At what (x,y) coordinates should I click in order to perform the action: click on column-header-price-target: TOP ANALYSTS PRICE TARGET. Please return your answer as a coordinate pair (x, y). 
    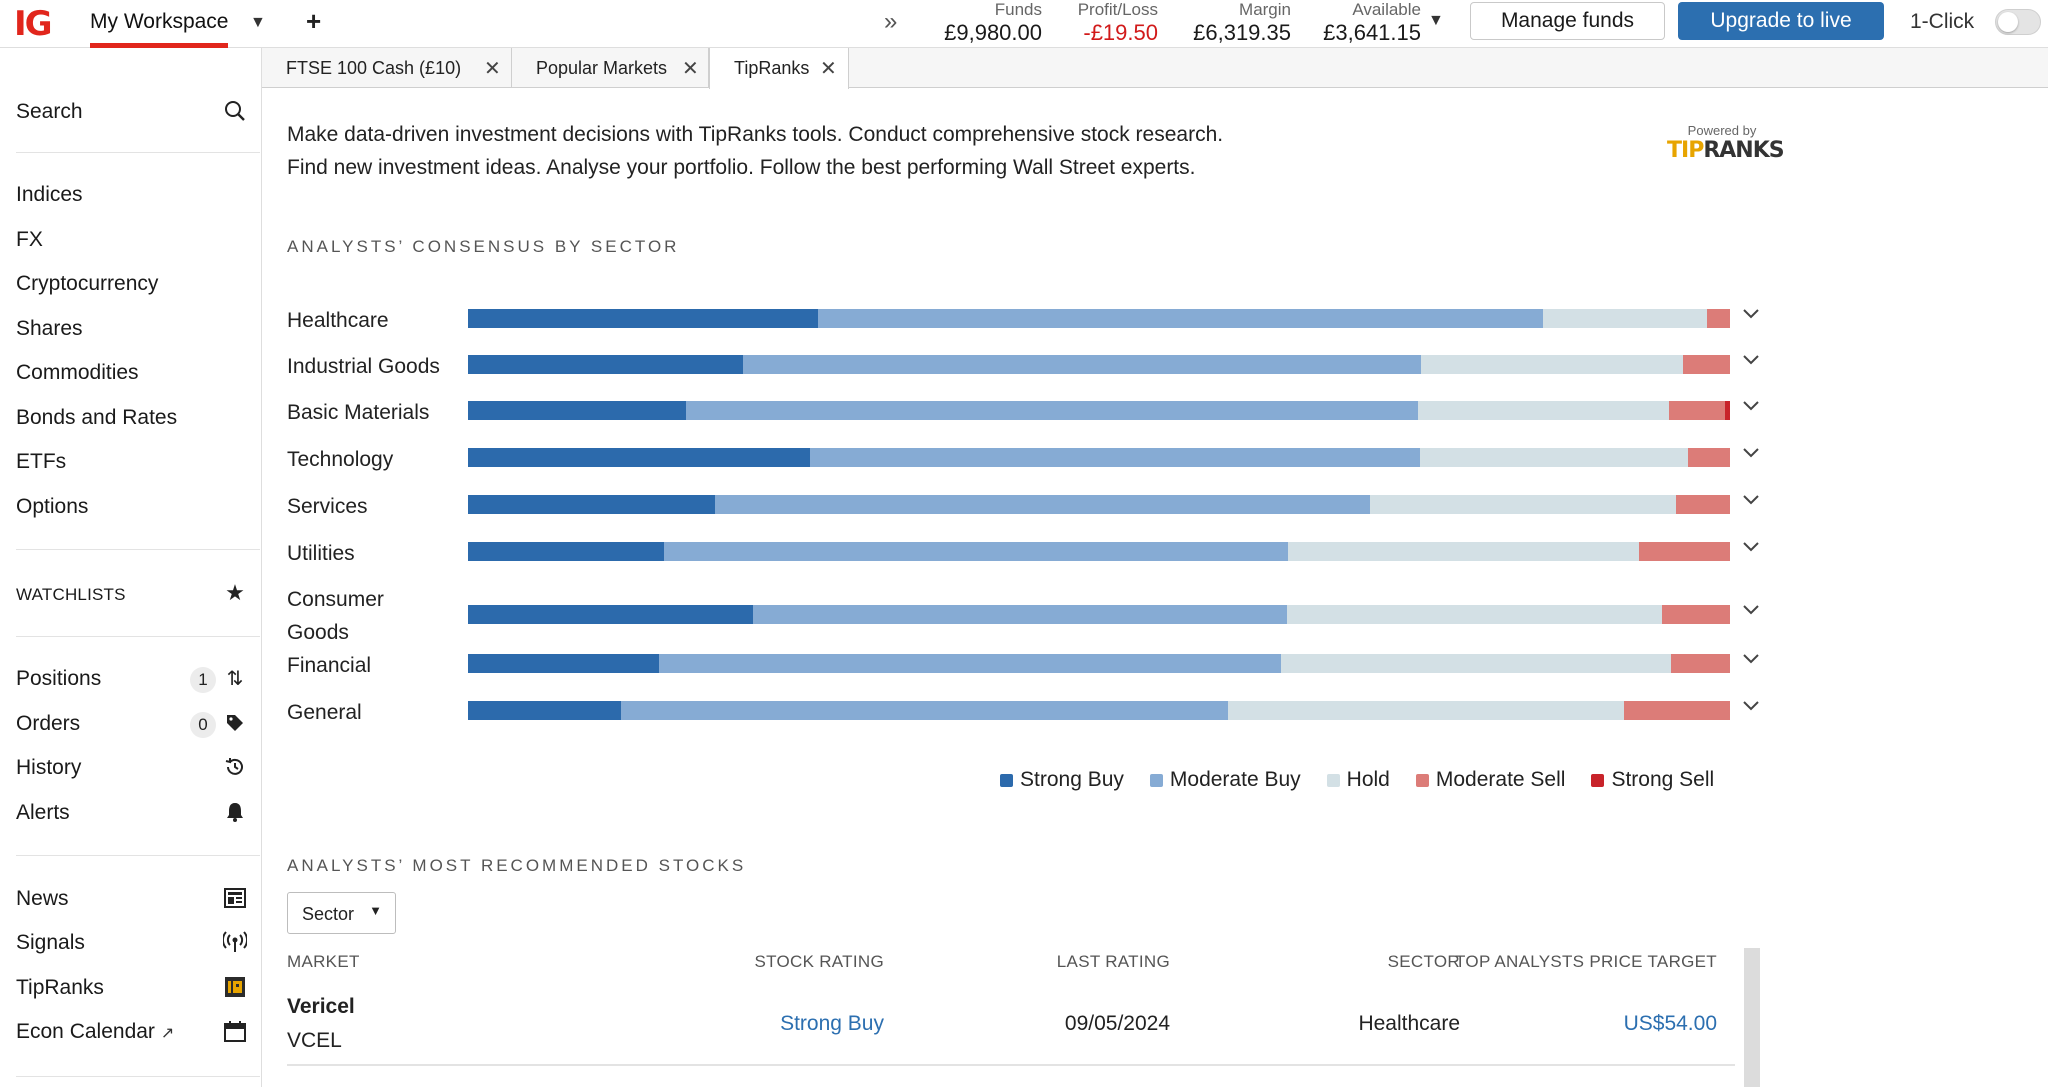
    Looking at the image, I should click on (1569, 962).